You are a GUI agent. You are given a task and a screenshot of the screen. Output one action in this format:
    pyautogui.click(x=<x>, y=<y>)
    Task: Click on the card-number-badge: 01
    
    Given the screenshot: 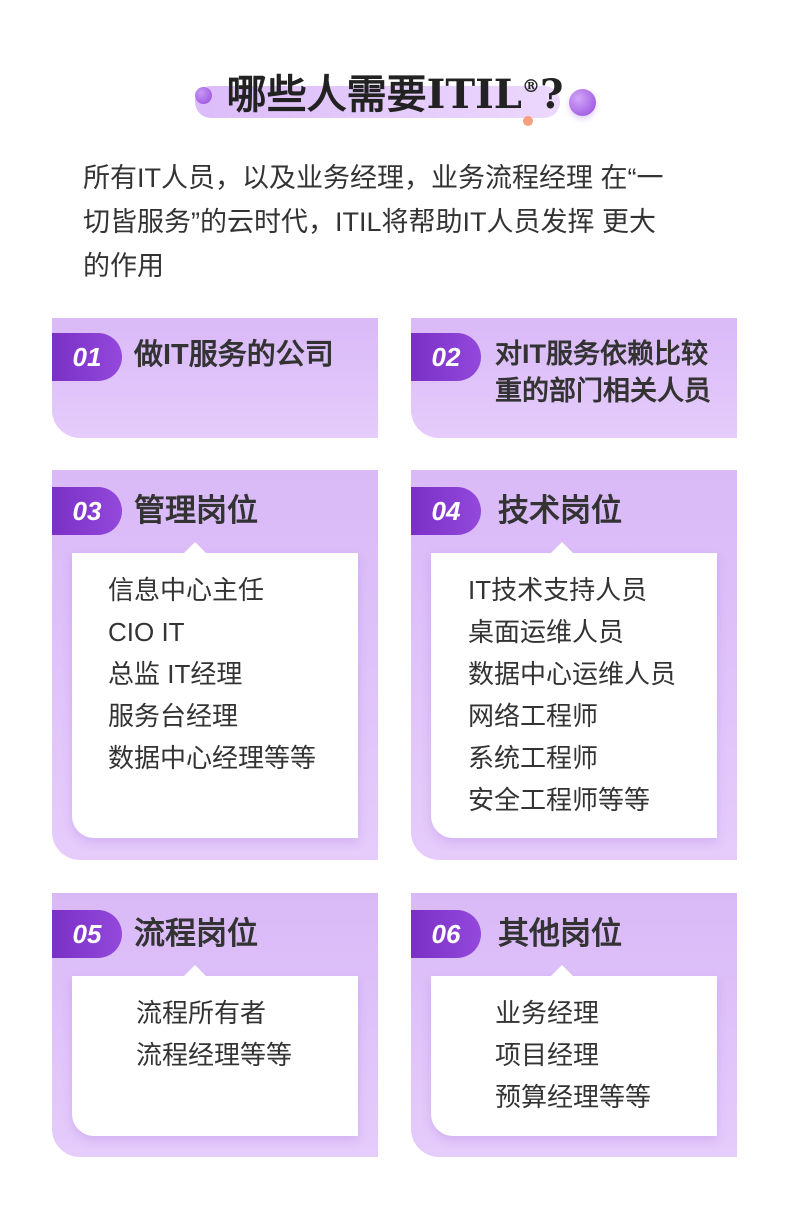 What is the action you would take?
    pyautogui.click(x=87, y=357)
    